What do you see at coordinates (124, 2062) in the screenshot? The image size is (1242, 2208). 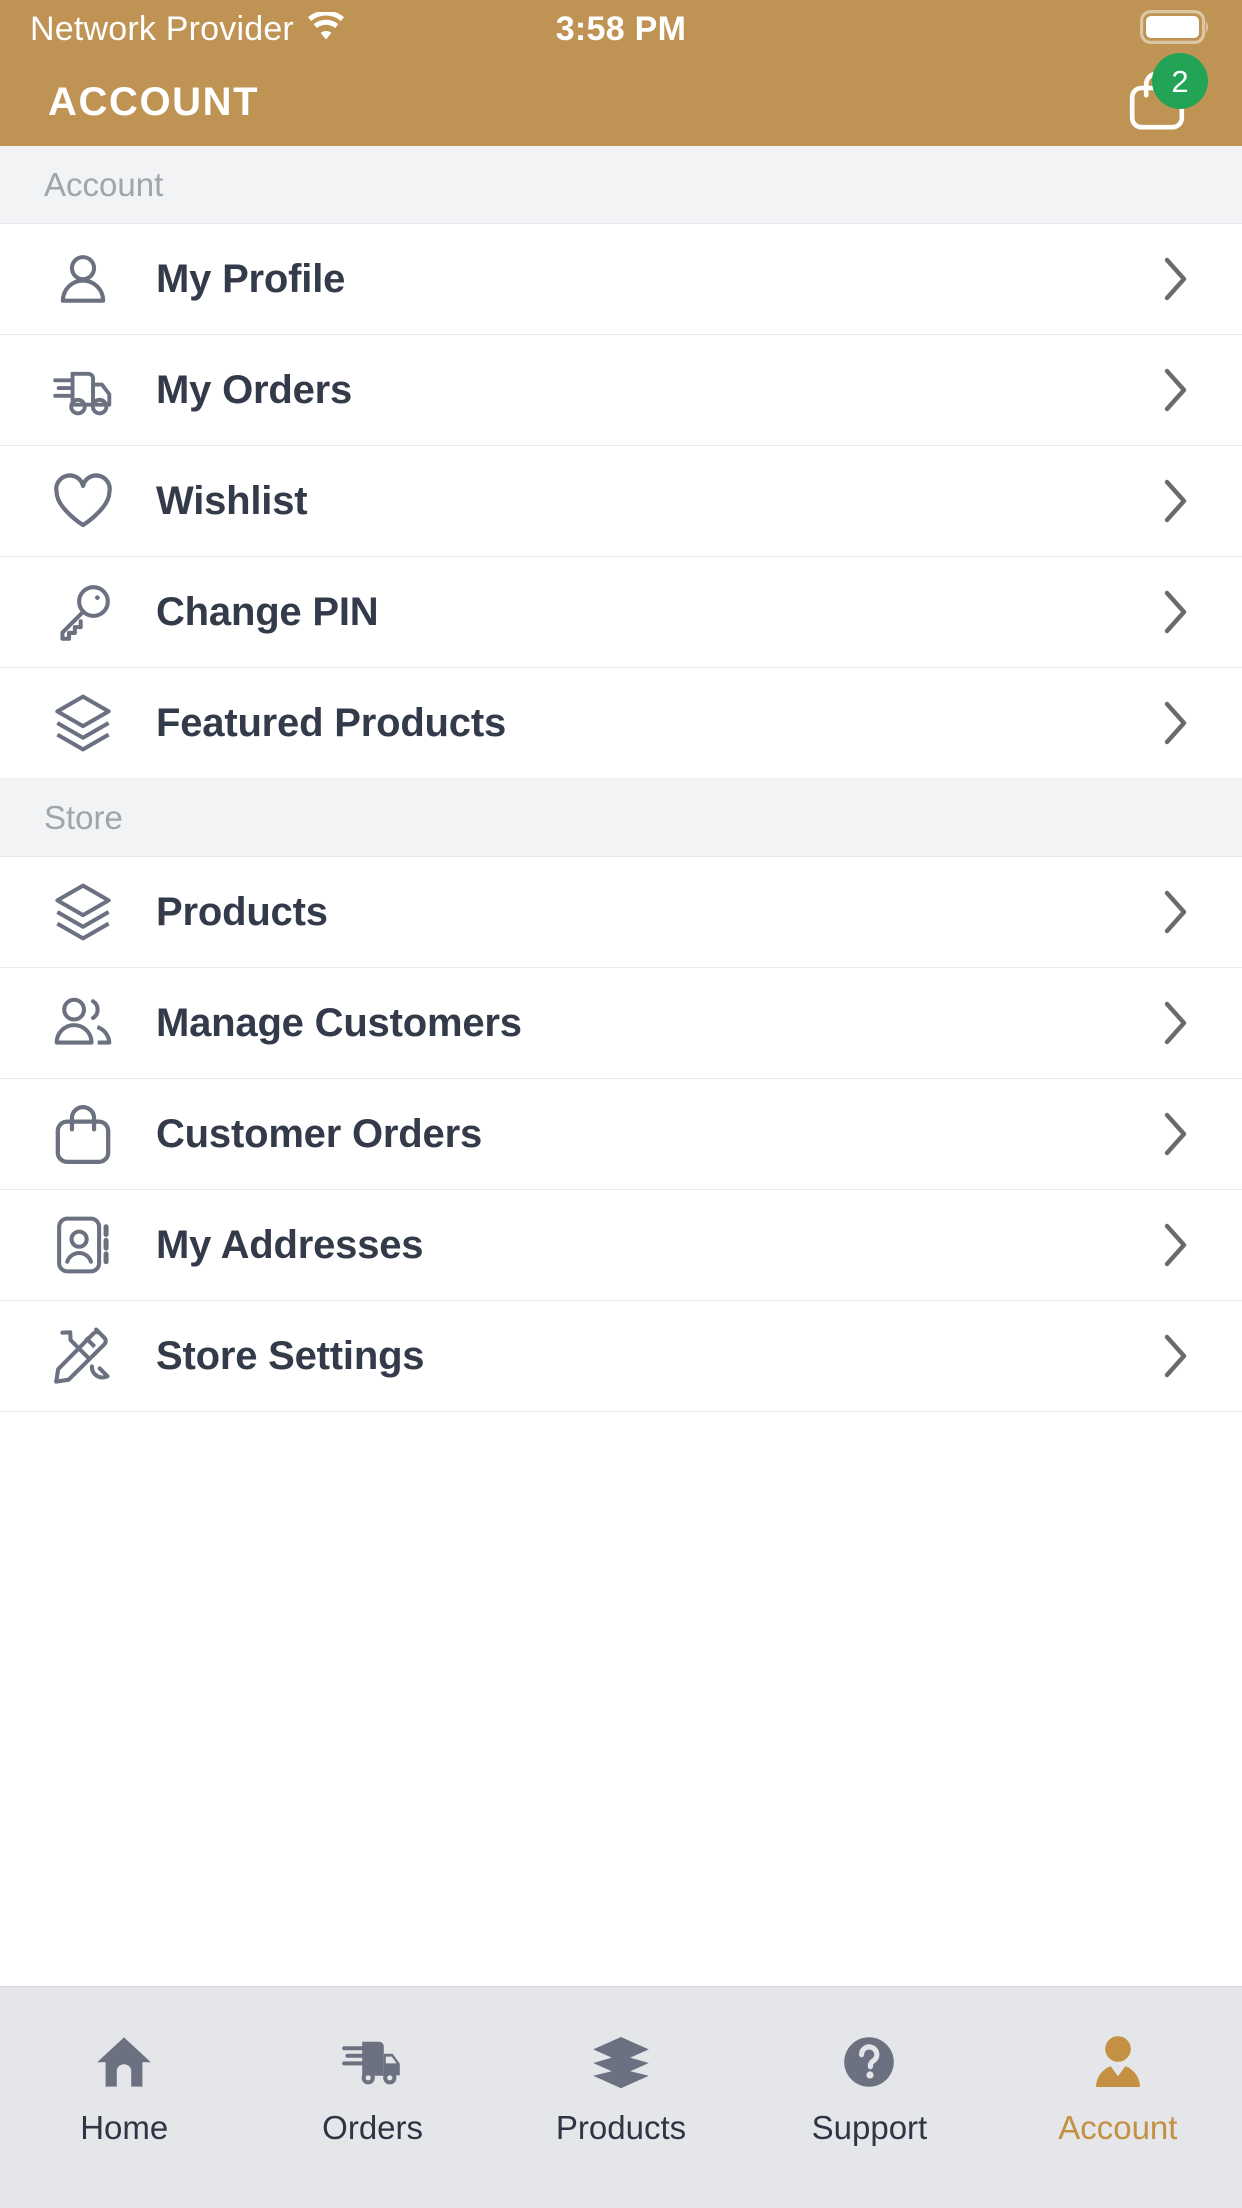 I see `home-icon` at bounding box center [124, 2062].